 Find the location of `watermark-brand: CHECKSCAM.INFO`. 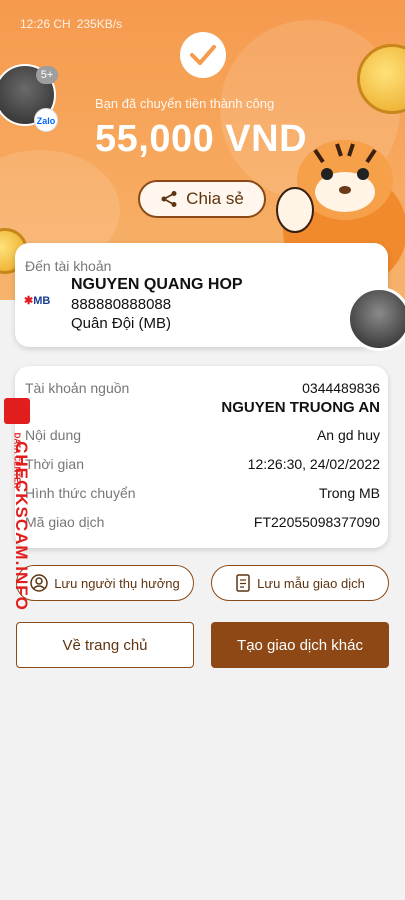

watermark-brand: CHECKSCAM.INFO is located at coordinates (21, 526).